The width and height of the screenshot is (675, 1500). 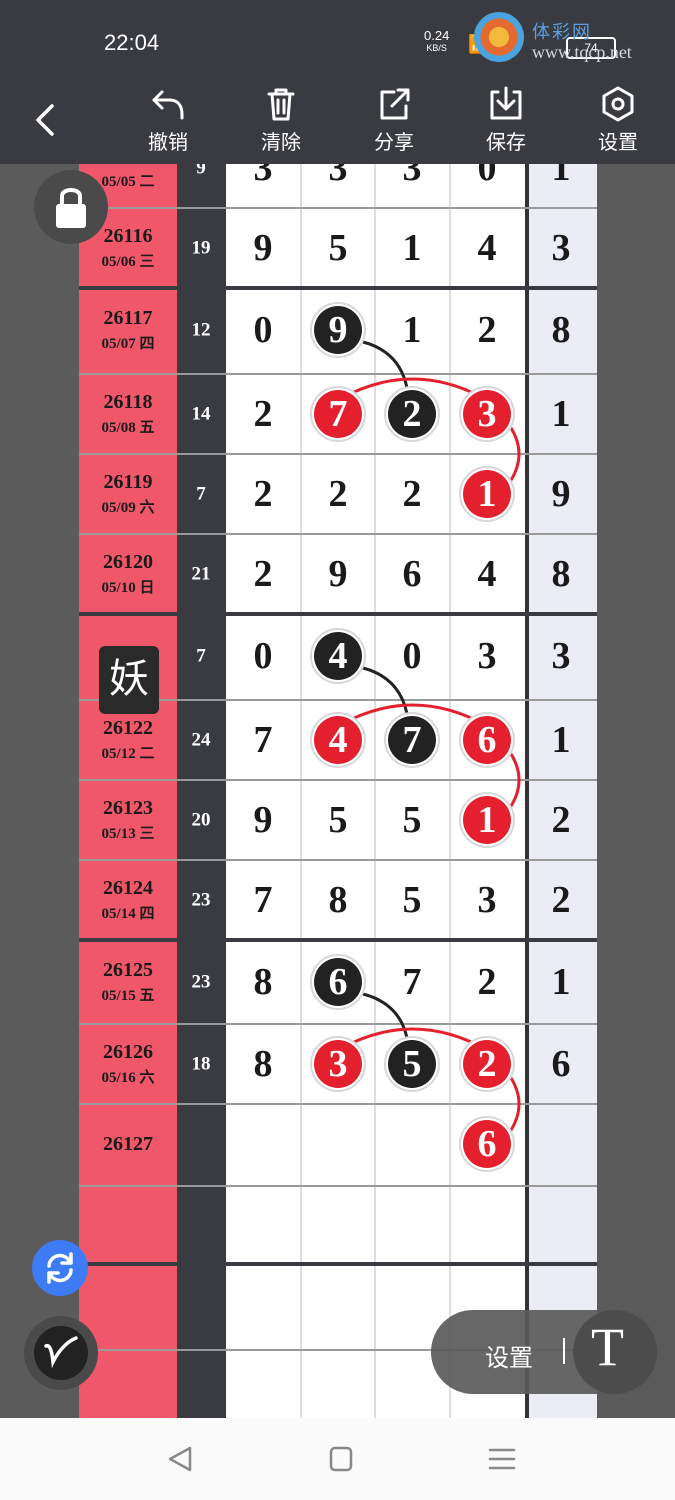 I want to click on lock-icon, so click(x=71, y=208).